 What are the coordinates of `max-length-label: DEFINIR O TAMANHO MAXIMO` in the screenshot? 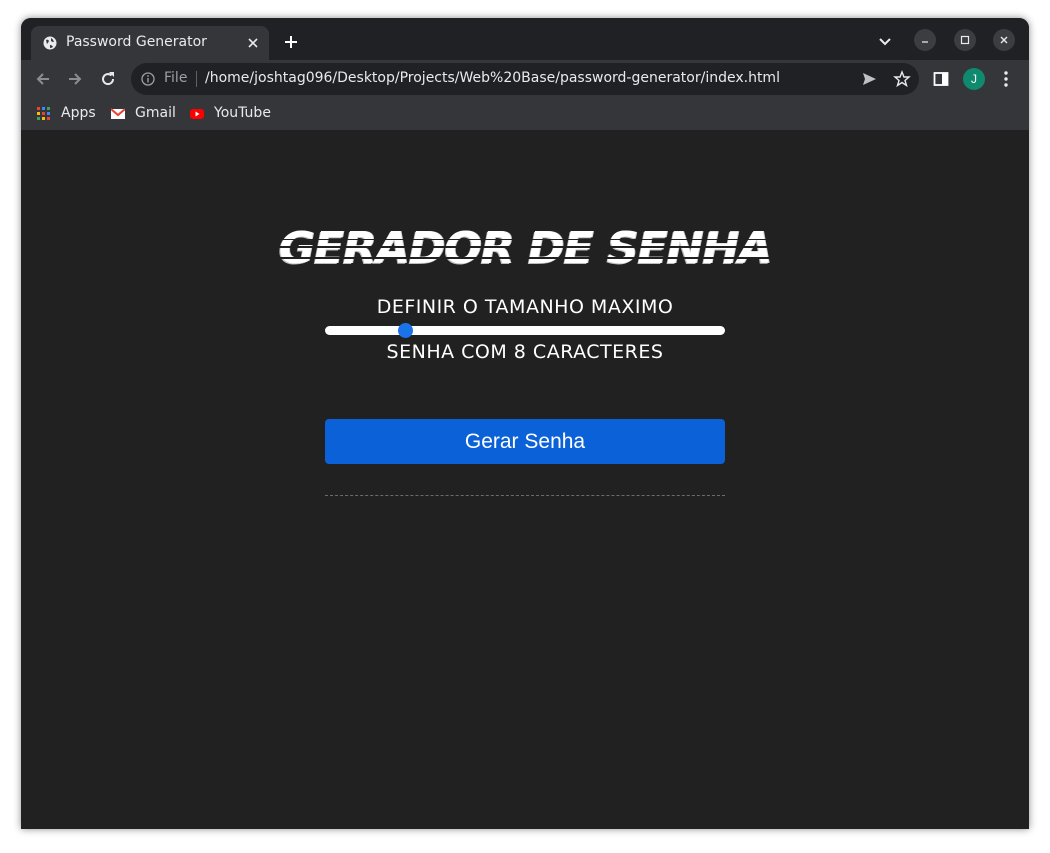 It's located at (525, 307).